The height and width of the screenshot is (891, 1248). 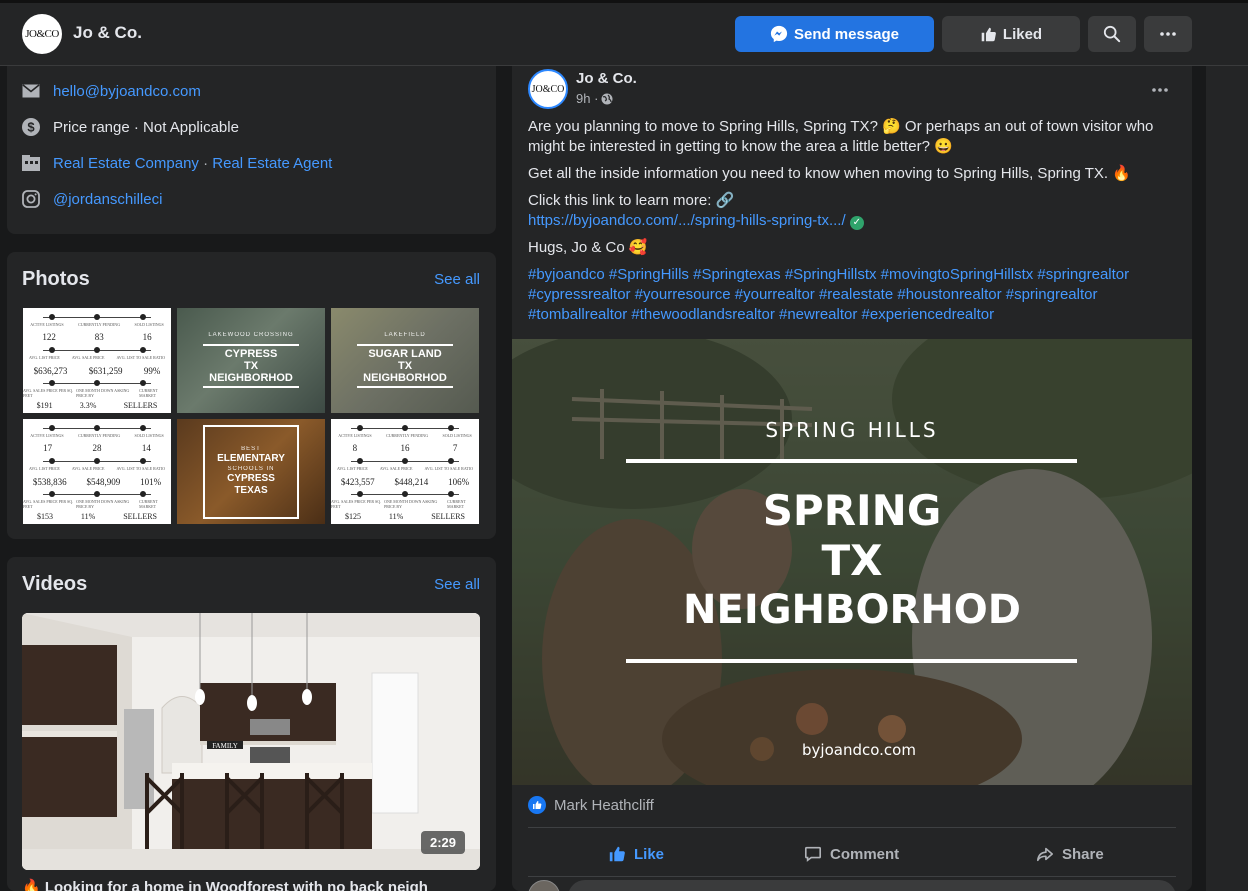 I want to click on videos-see-all-link: See all, so click(x=457, y=584).